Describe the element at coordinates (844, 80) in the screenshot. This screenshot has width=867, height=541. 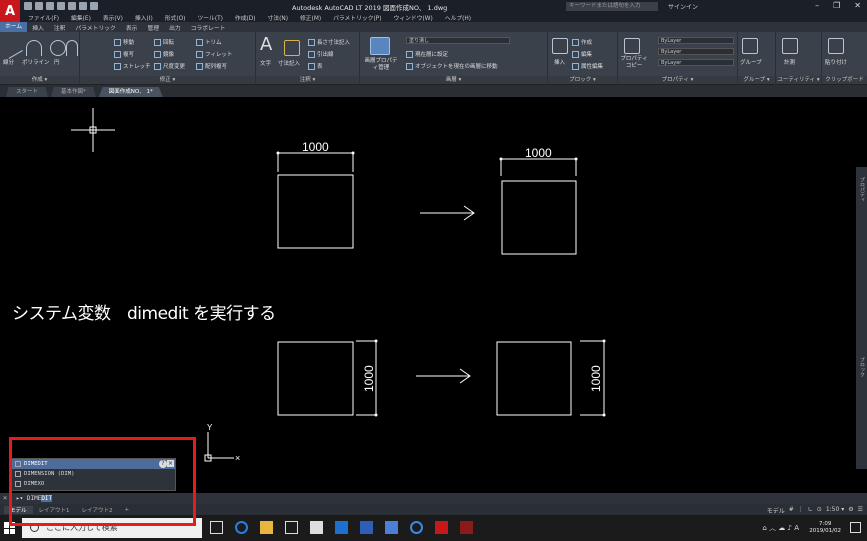
I see `clipboard-panel-title: クリップボード` at that location.